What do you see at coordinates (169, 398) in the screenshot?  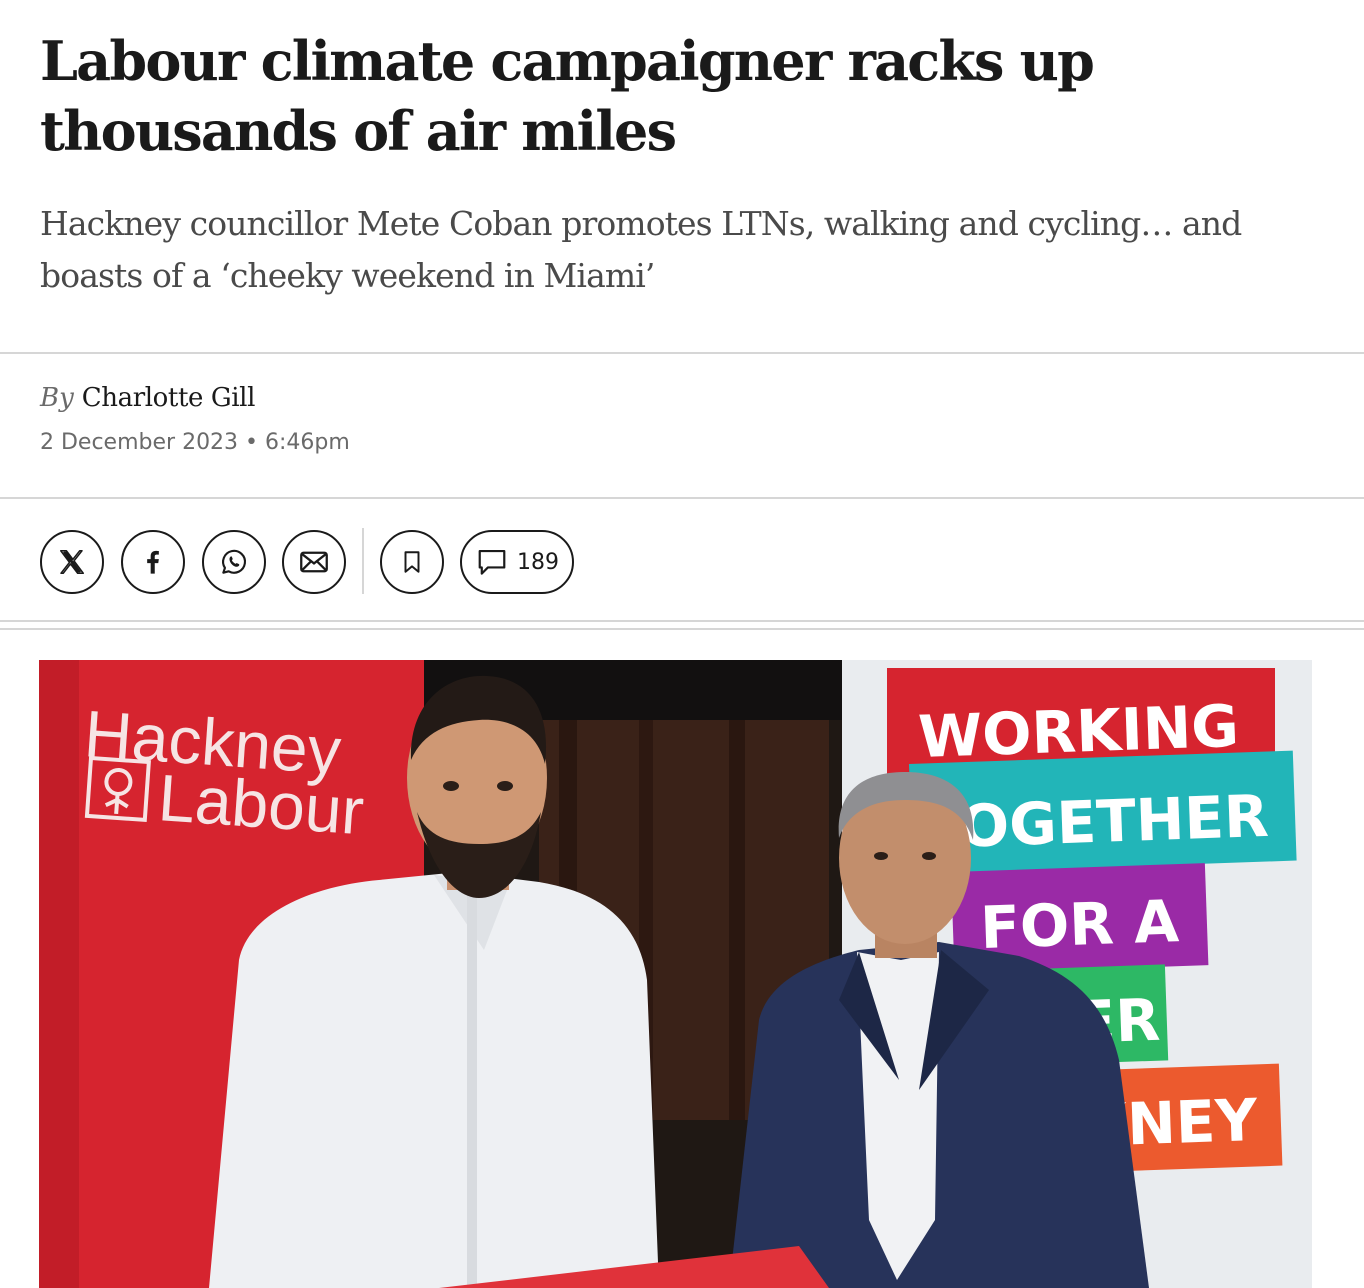 I see `author-link: Charlotte Gill` at bounding box center [169, 398].